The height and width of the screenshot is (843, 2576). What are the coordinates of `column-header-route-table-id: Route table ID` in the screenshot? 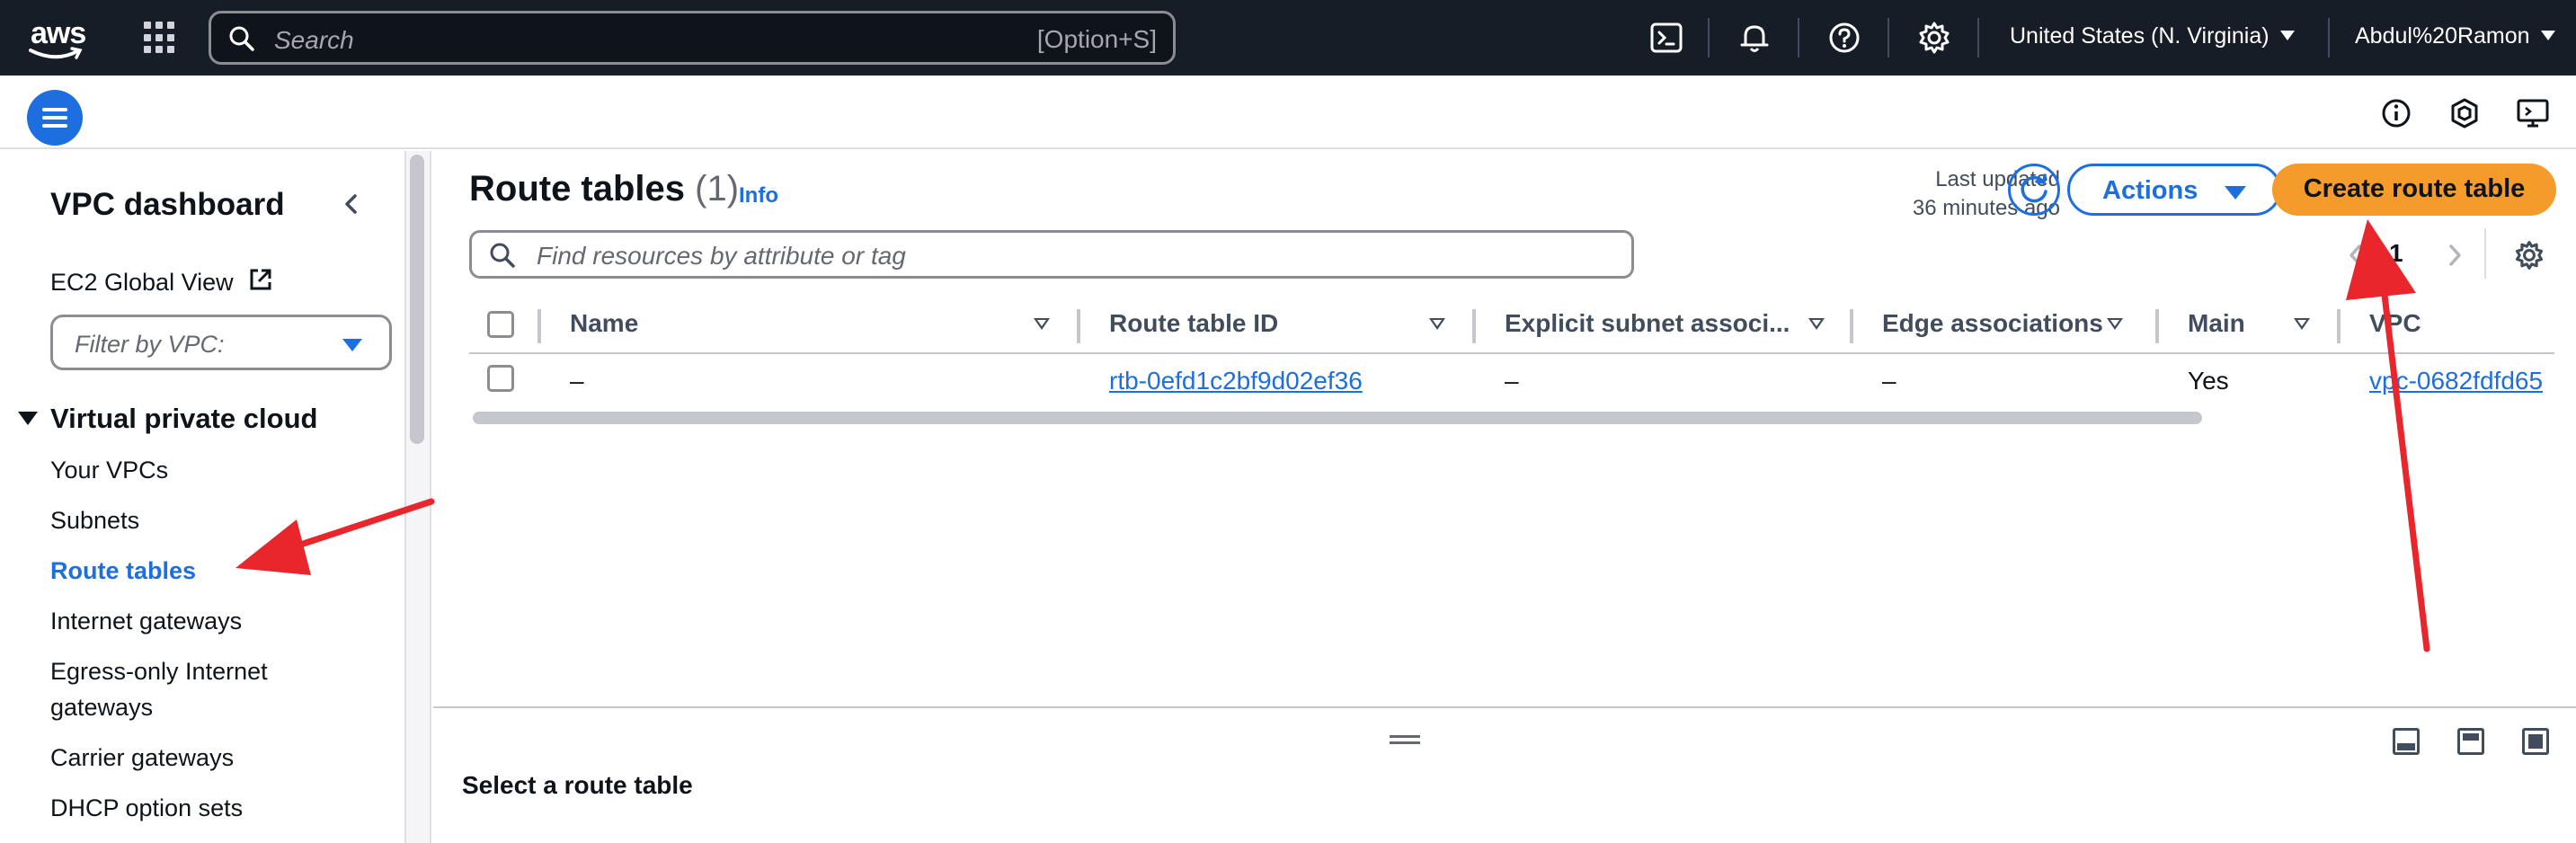 It's located at (1193, 323).